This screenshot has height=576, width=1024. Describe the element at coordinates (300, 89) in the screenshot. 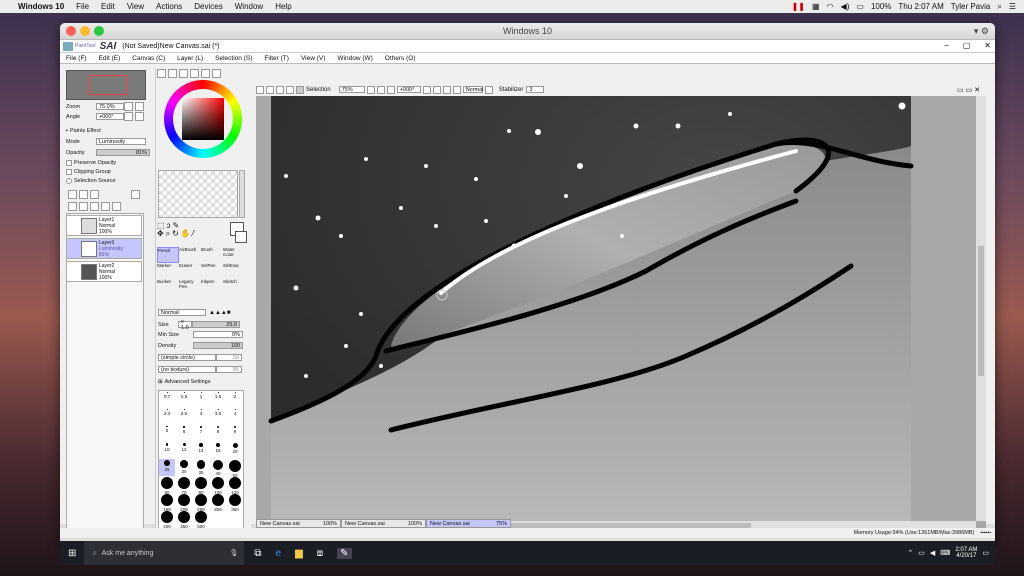

I see `selection-checkbox` at that location.